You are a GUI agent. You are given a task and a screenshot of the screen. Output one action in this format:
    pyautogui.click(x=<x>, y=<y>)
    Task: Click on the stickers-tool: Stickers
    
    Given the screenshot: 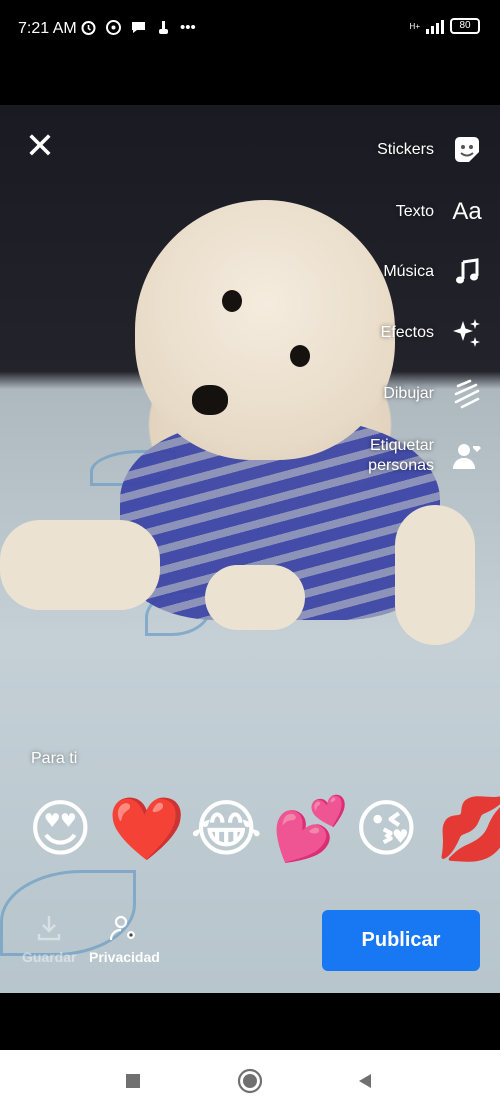 What is the action you would take?
    pyautogui.click(x=430, y=150)
    